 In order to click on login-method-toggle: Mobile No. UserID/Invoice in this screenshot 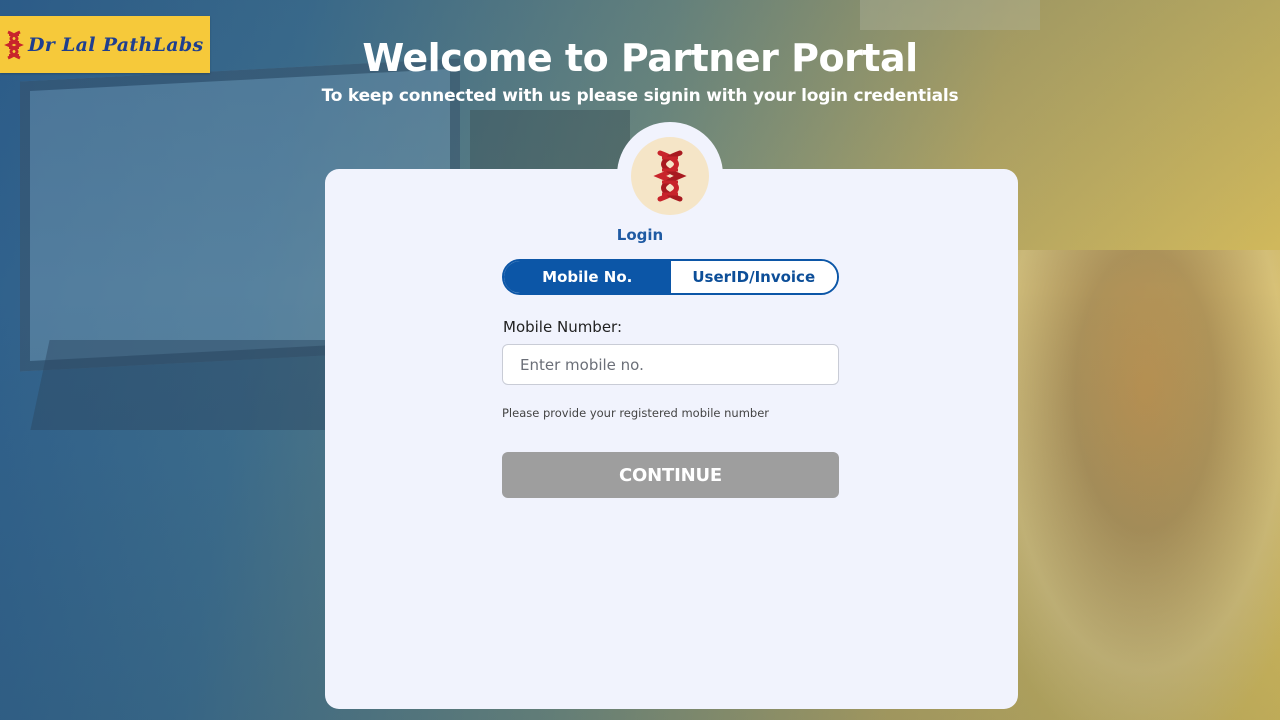, I will do `click(670, 277)`.